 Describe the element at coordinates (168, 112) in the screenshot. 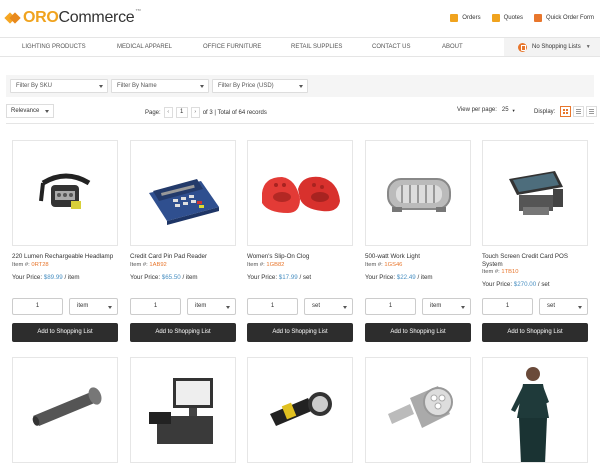

I see `prev-page-button: ‹` at that location.